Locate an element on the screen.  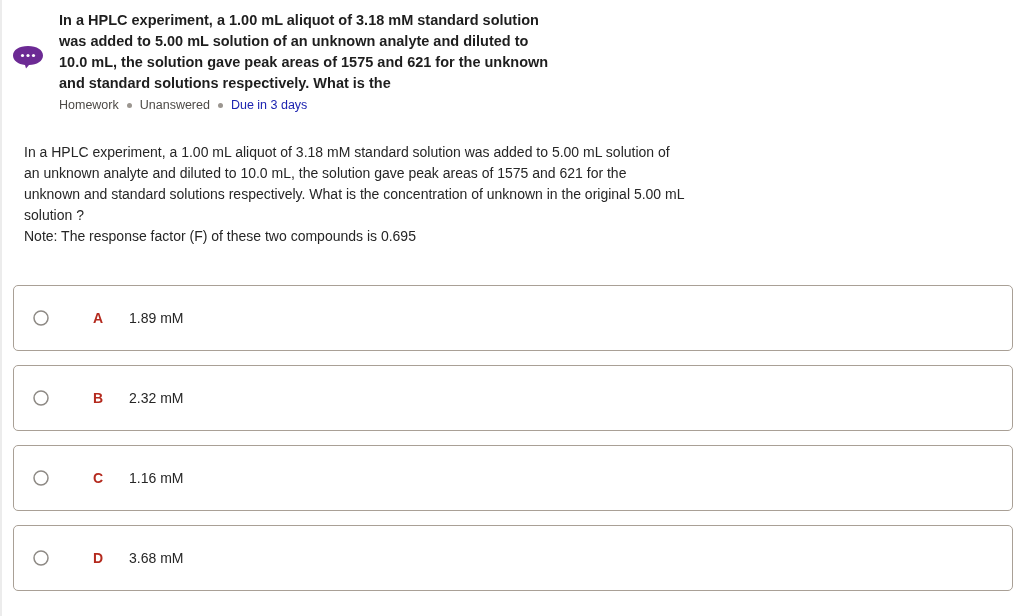
option-letter: C is located at coordinates (98, 478).